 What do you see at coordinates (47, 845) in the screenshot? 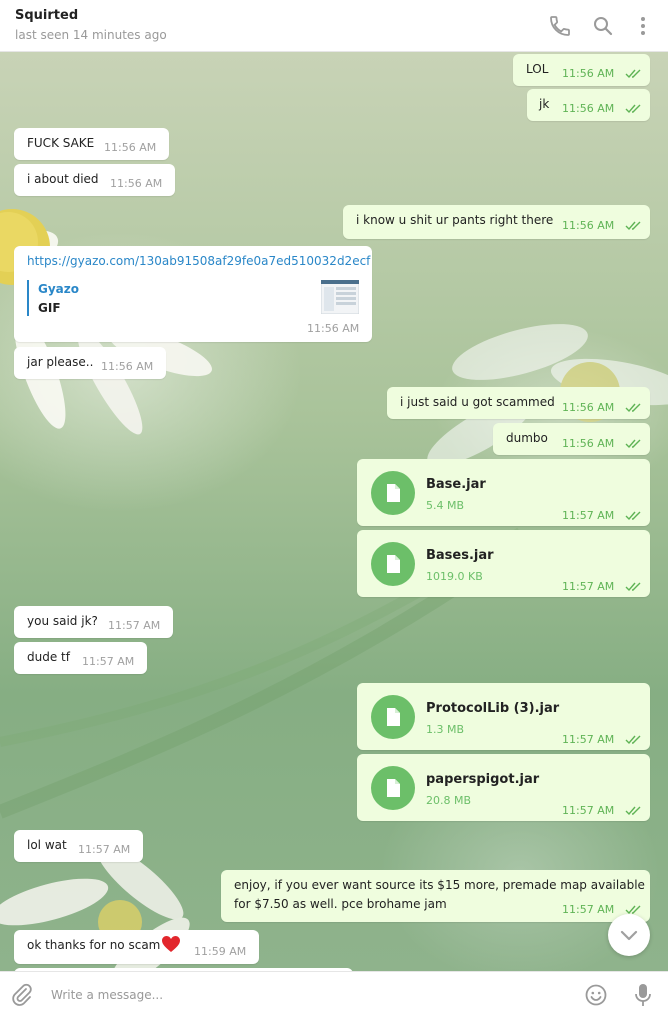
I see `message-text: lol wat` at bounding box center [47, 845].